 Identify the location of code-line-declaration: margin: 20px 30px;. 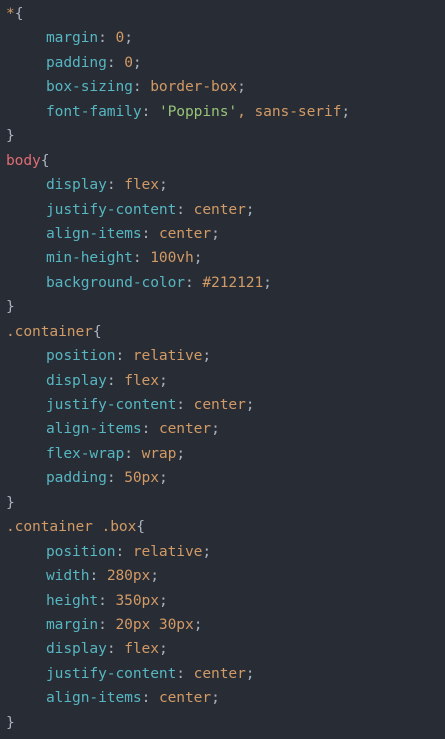
(222, 625).